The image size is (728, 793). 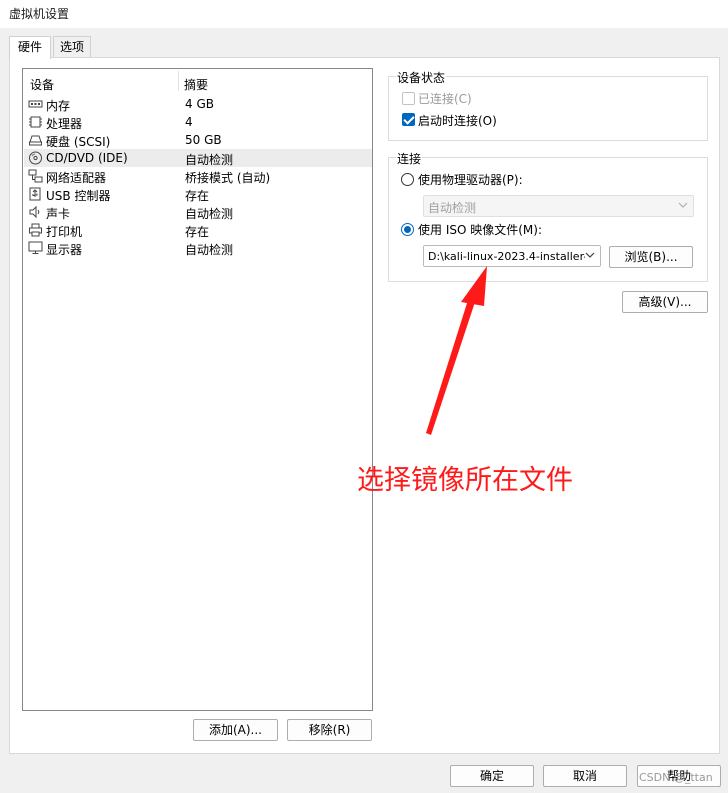 What do you see at coordinates (30, 47) in the screenshot?
I see `tab-hardware: 硬件` at bounding box center [30, 47].